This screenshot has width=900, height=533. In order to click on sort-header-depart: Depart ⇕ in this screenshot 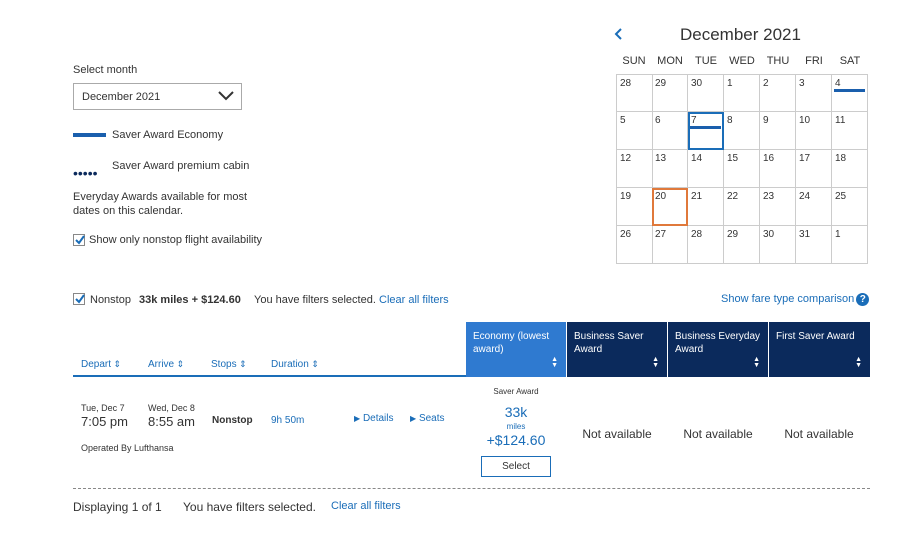, I will do `click(101, 364)`.